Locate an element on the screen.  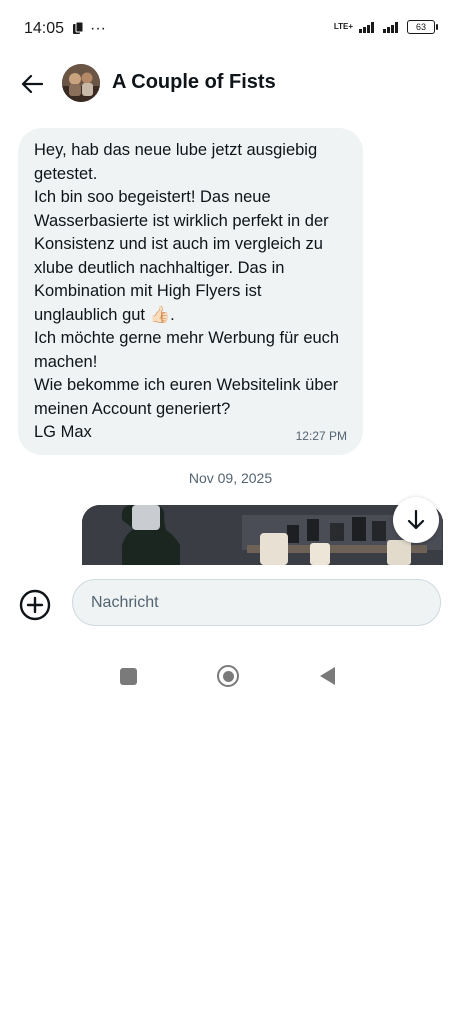
signal-icon is located at coordinates (366, 27).